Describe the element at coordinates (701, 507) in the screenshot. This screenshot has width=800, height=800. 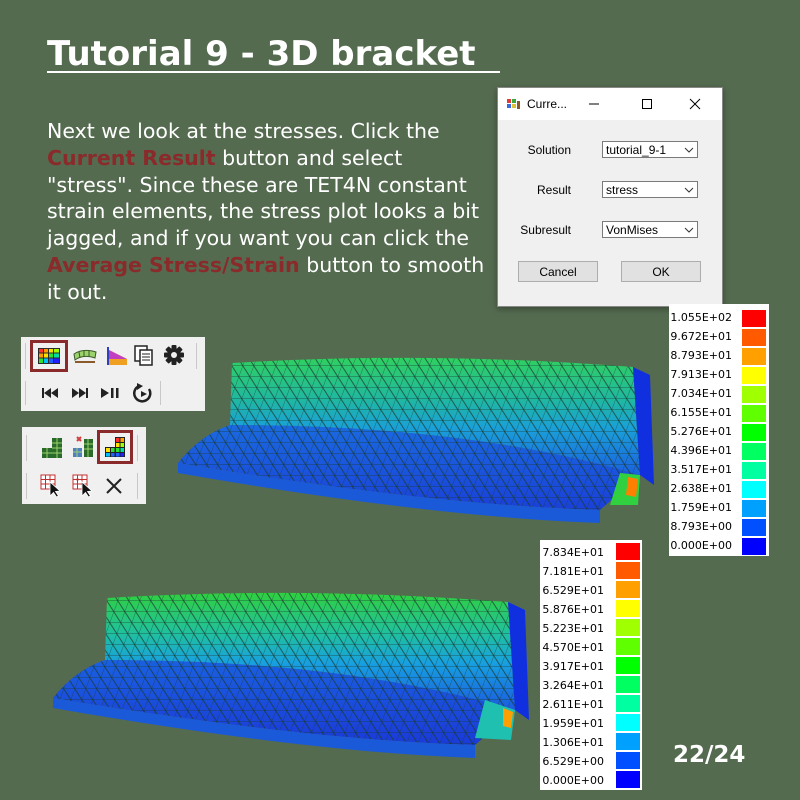
I see `legend-label: 1.759E+01` at that location.